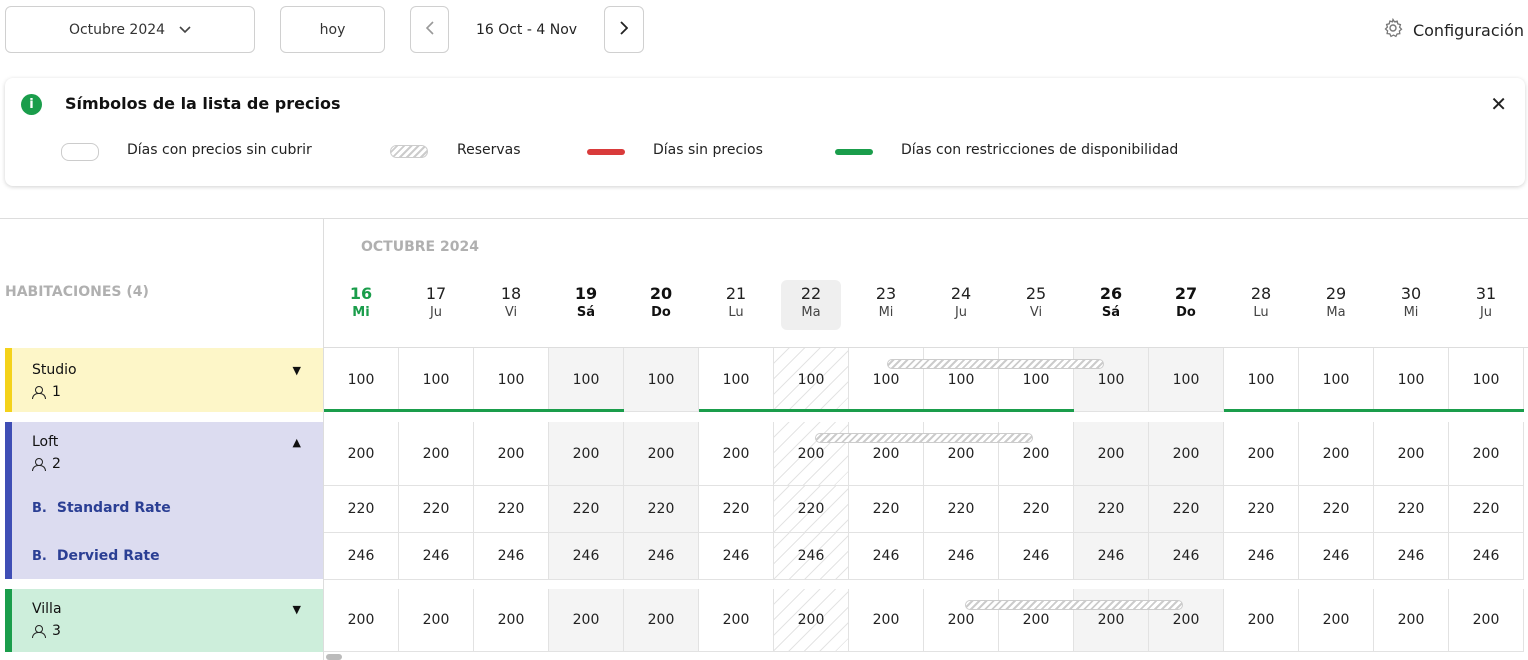 This screenshot has height=660, width=1528. Describe the element at coordinates (101, 508) in the screenshot. I see `rate-plan: B. Standard Rate` at that location.